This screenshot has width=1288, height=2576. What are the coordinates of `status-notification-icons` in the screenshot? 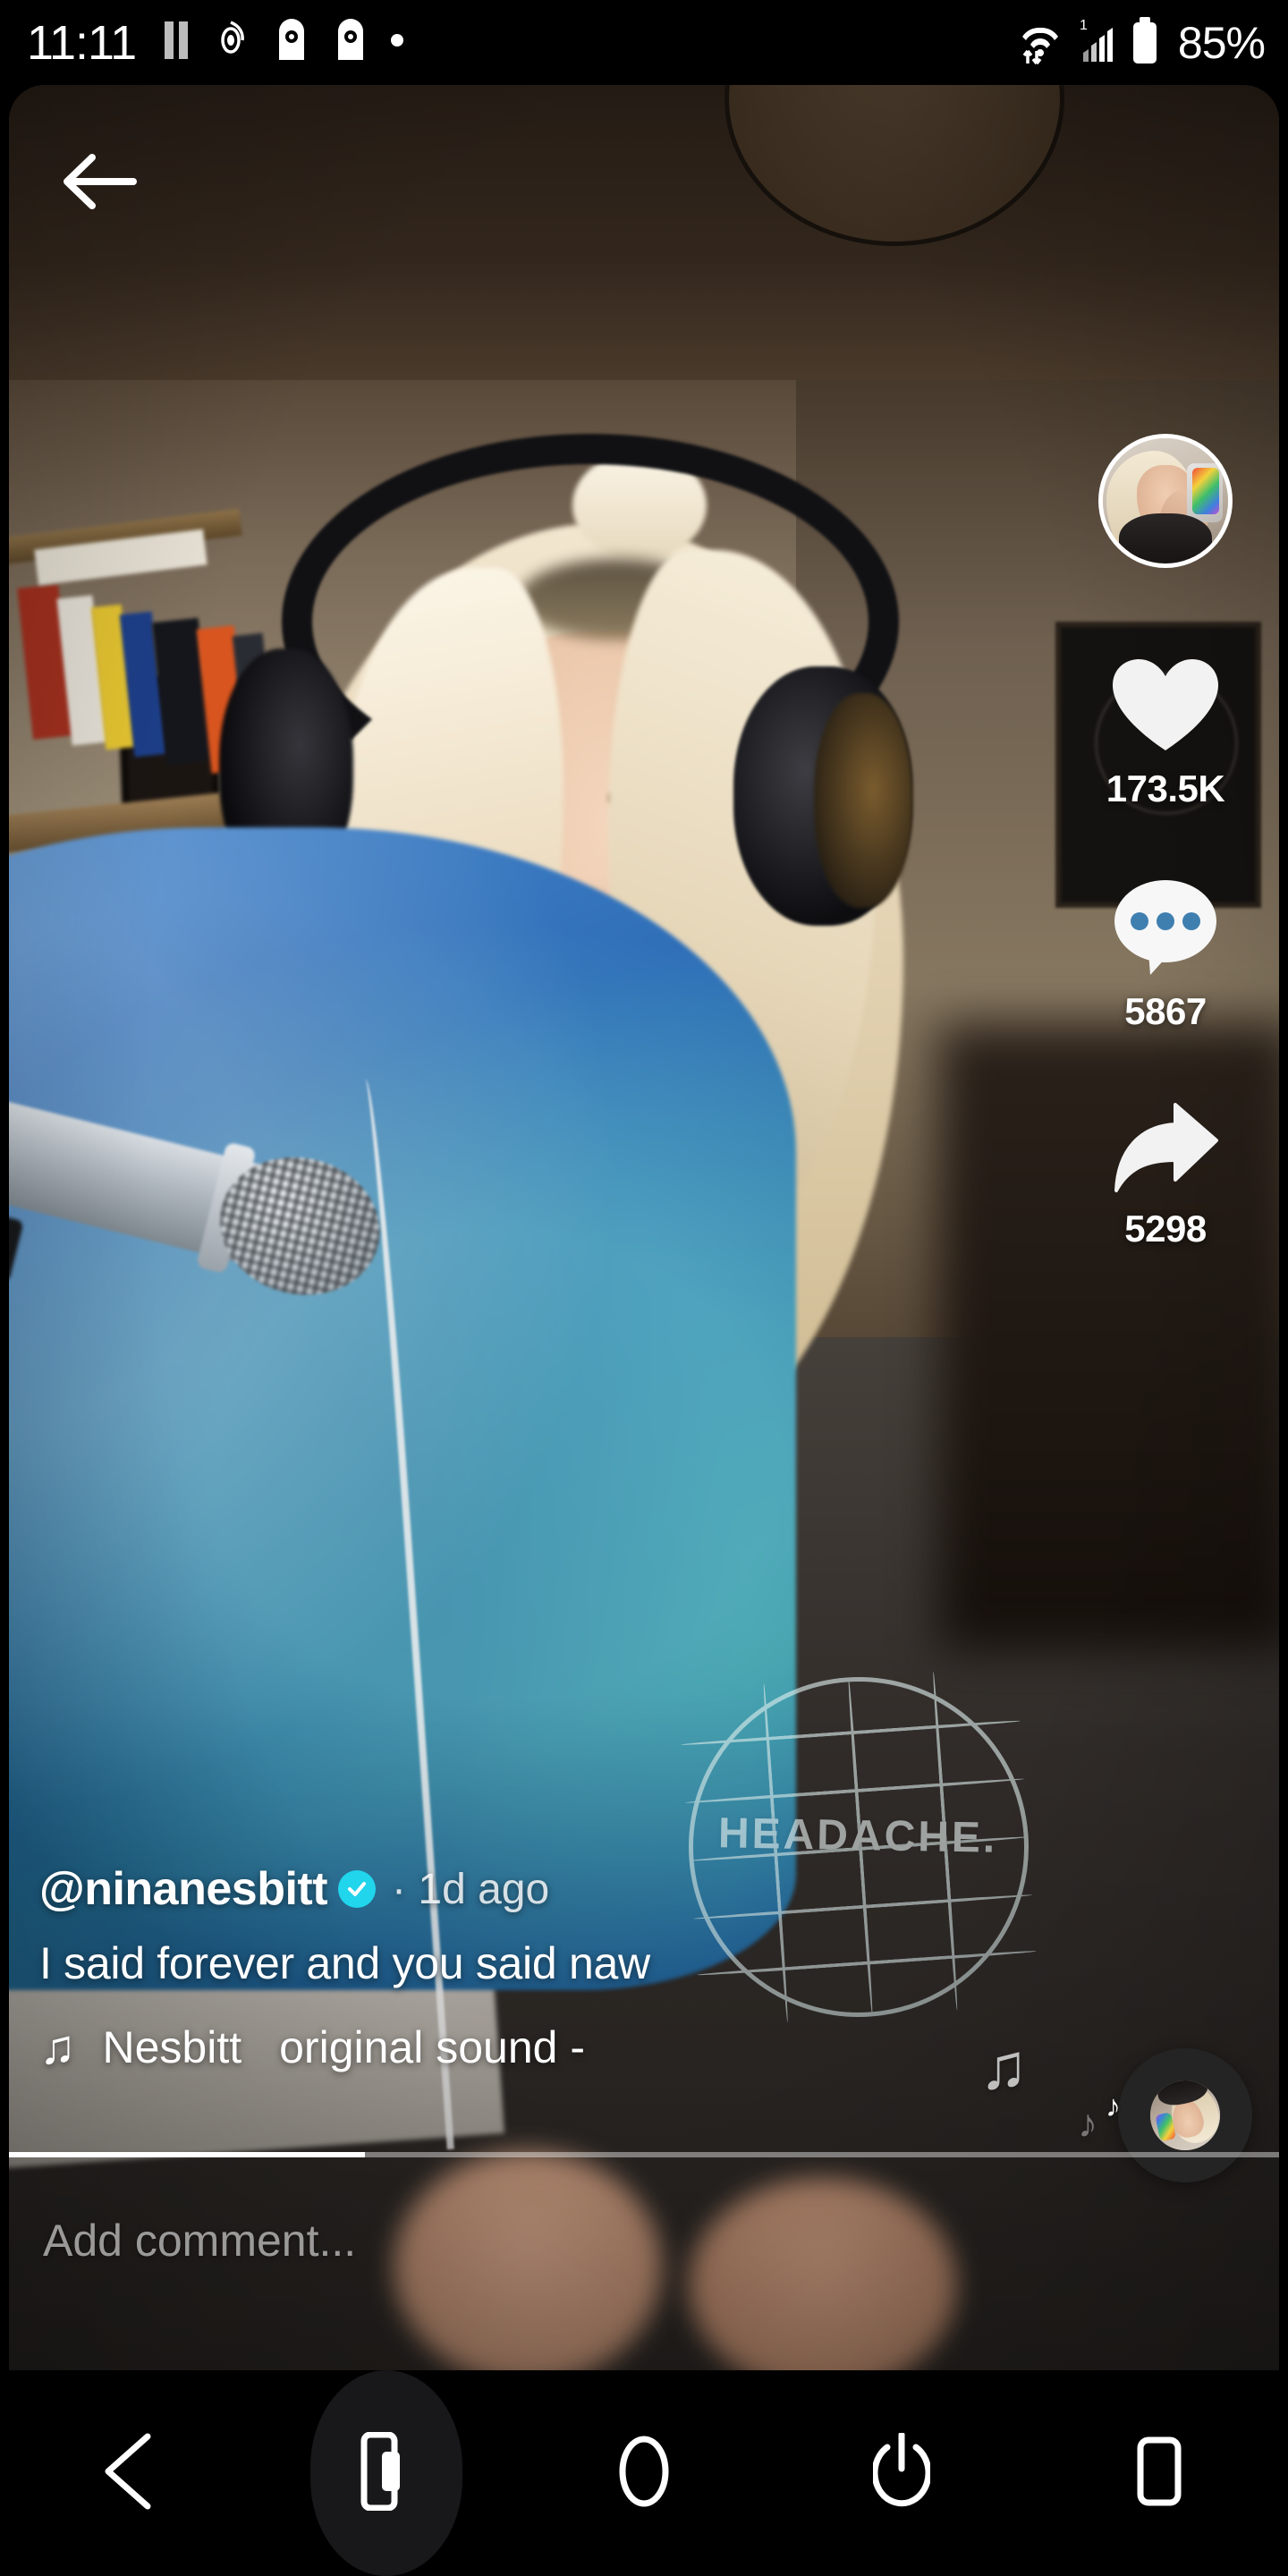 It's located at (283, 42).